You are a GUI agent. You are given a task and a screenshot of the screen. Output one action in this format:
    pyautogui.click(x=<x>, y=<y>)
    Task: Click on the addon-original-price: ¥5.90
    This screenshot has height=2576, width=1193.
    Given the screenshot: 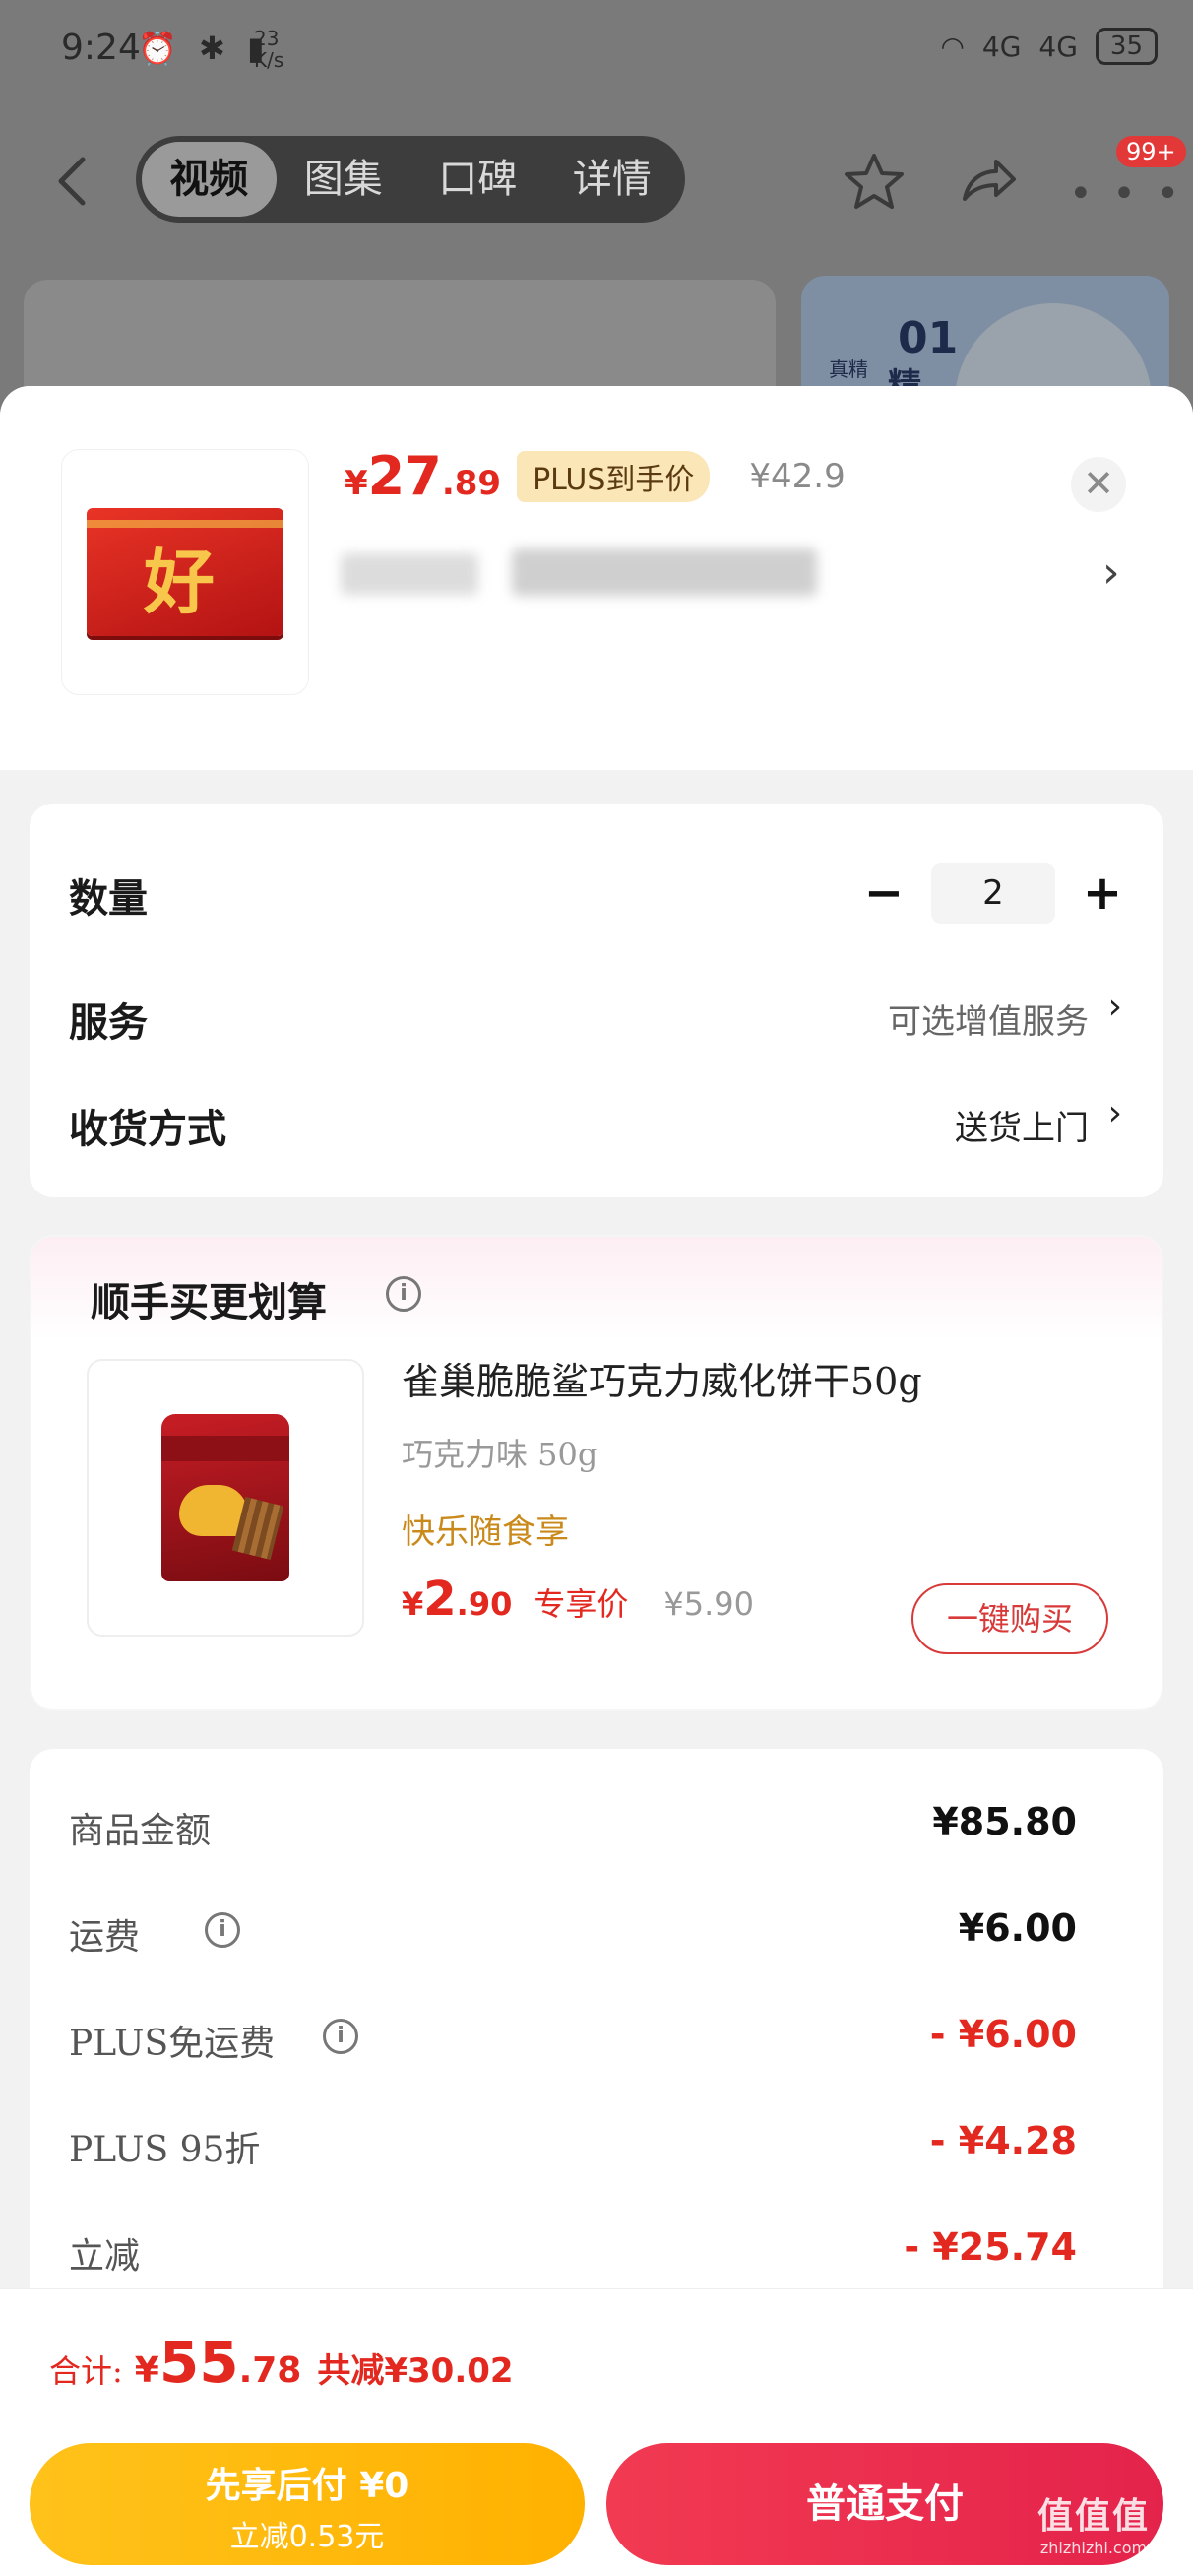 What is the action you would take?
    pyautogui.click(x=708, y=1604)
    